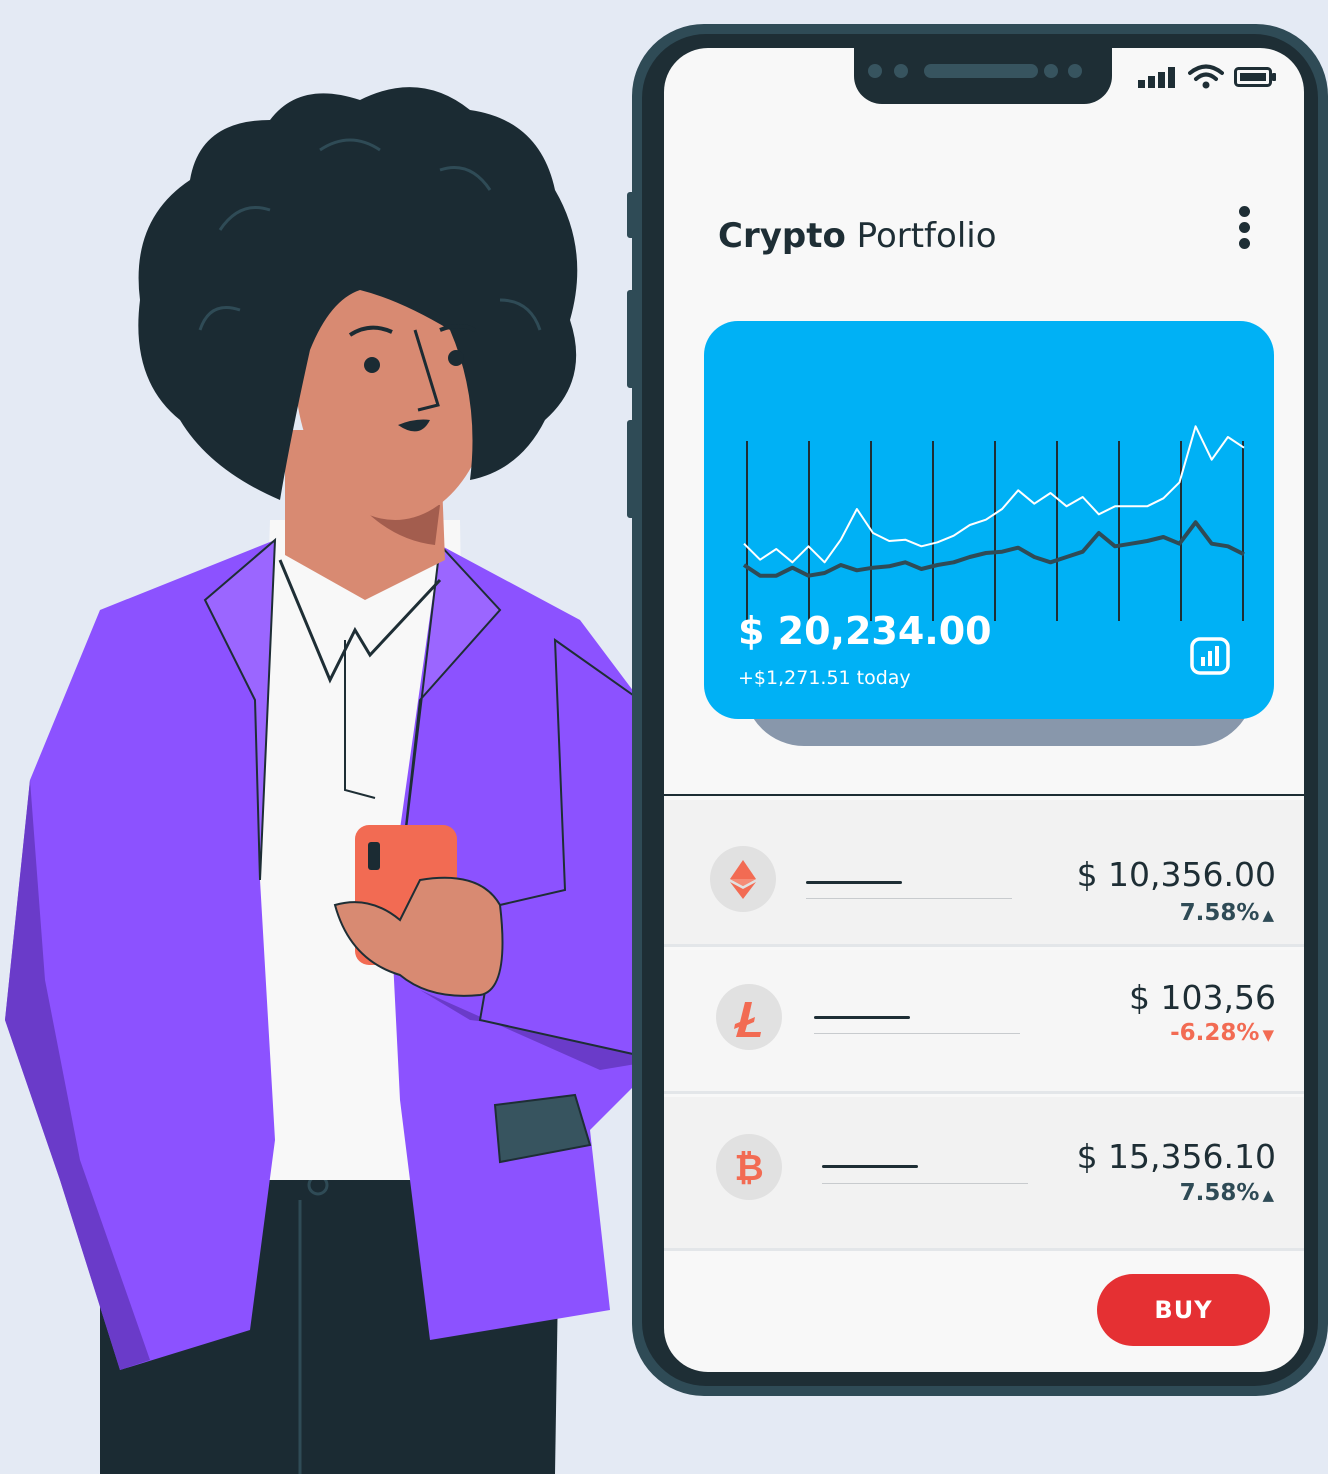  What do you see at coordinates (984, 795) in the screenshot?
I see `list-divider` at bounding box center [984, 795].